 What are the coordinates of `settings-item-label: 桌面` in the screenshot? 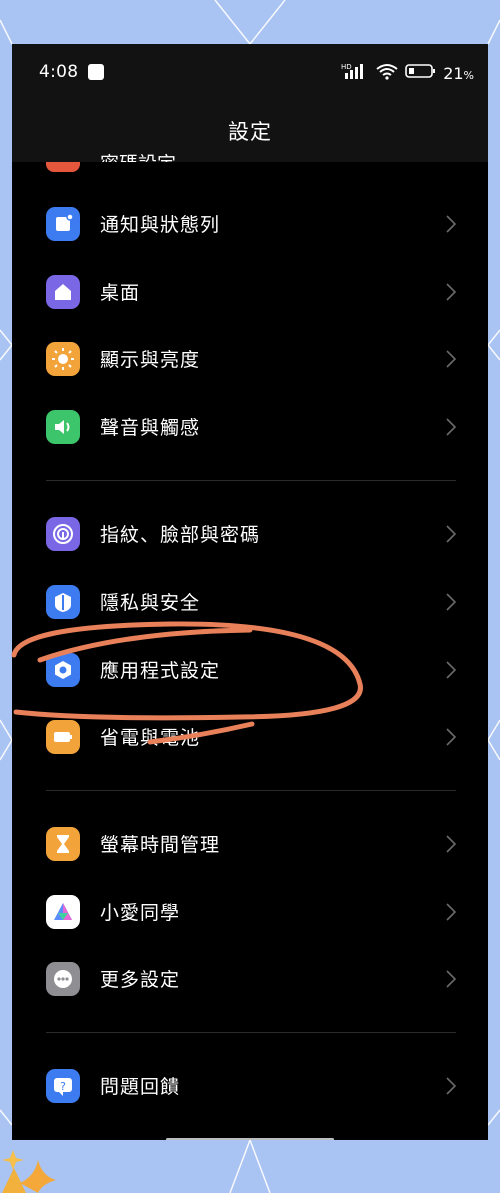 It's located at (120, 293).